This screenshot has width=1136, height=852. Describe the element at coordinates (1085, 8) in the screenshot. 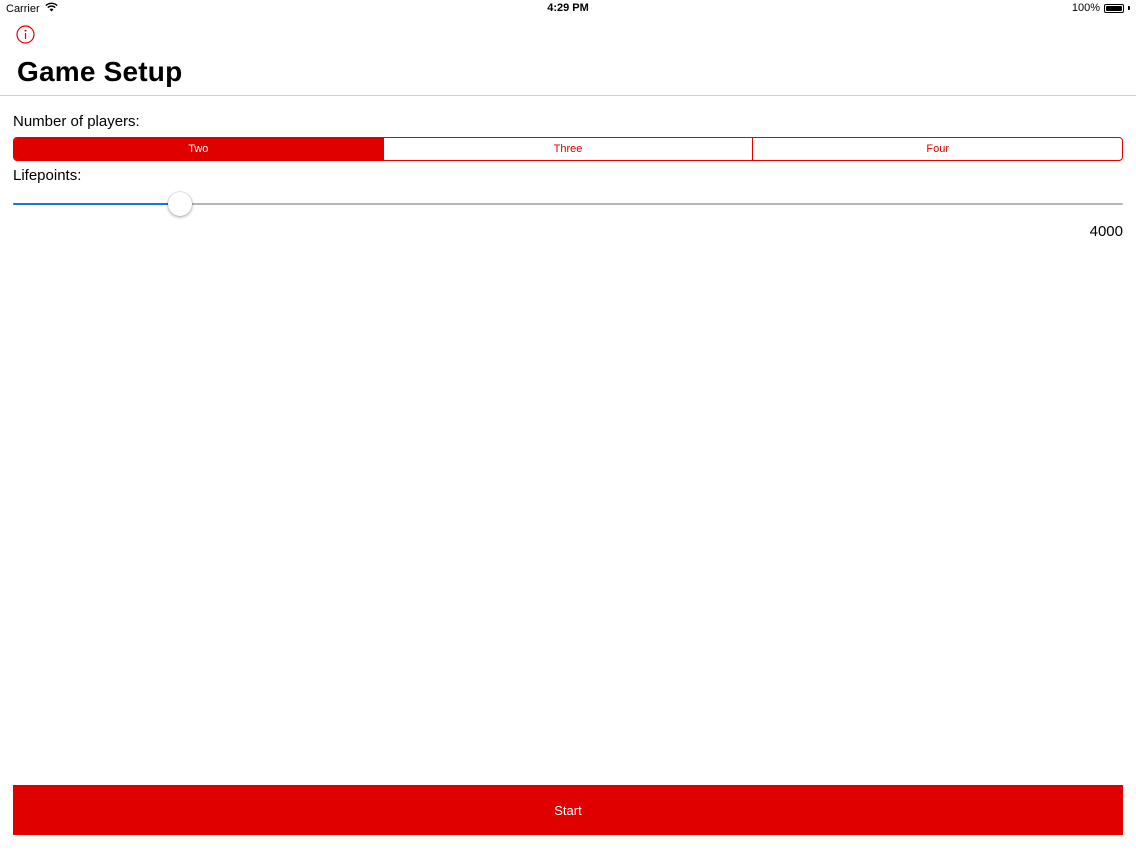

I see `battery-percent: 100%` at that location.